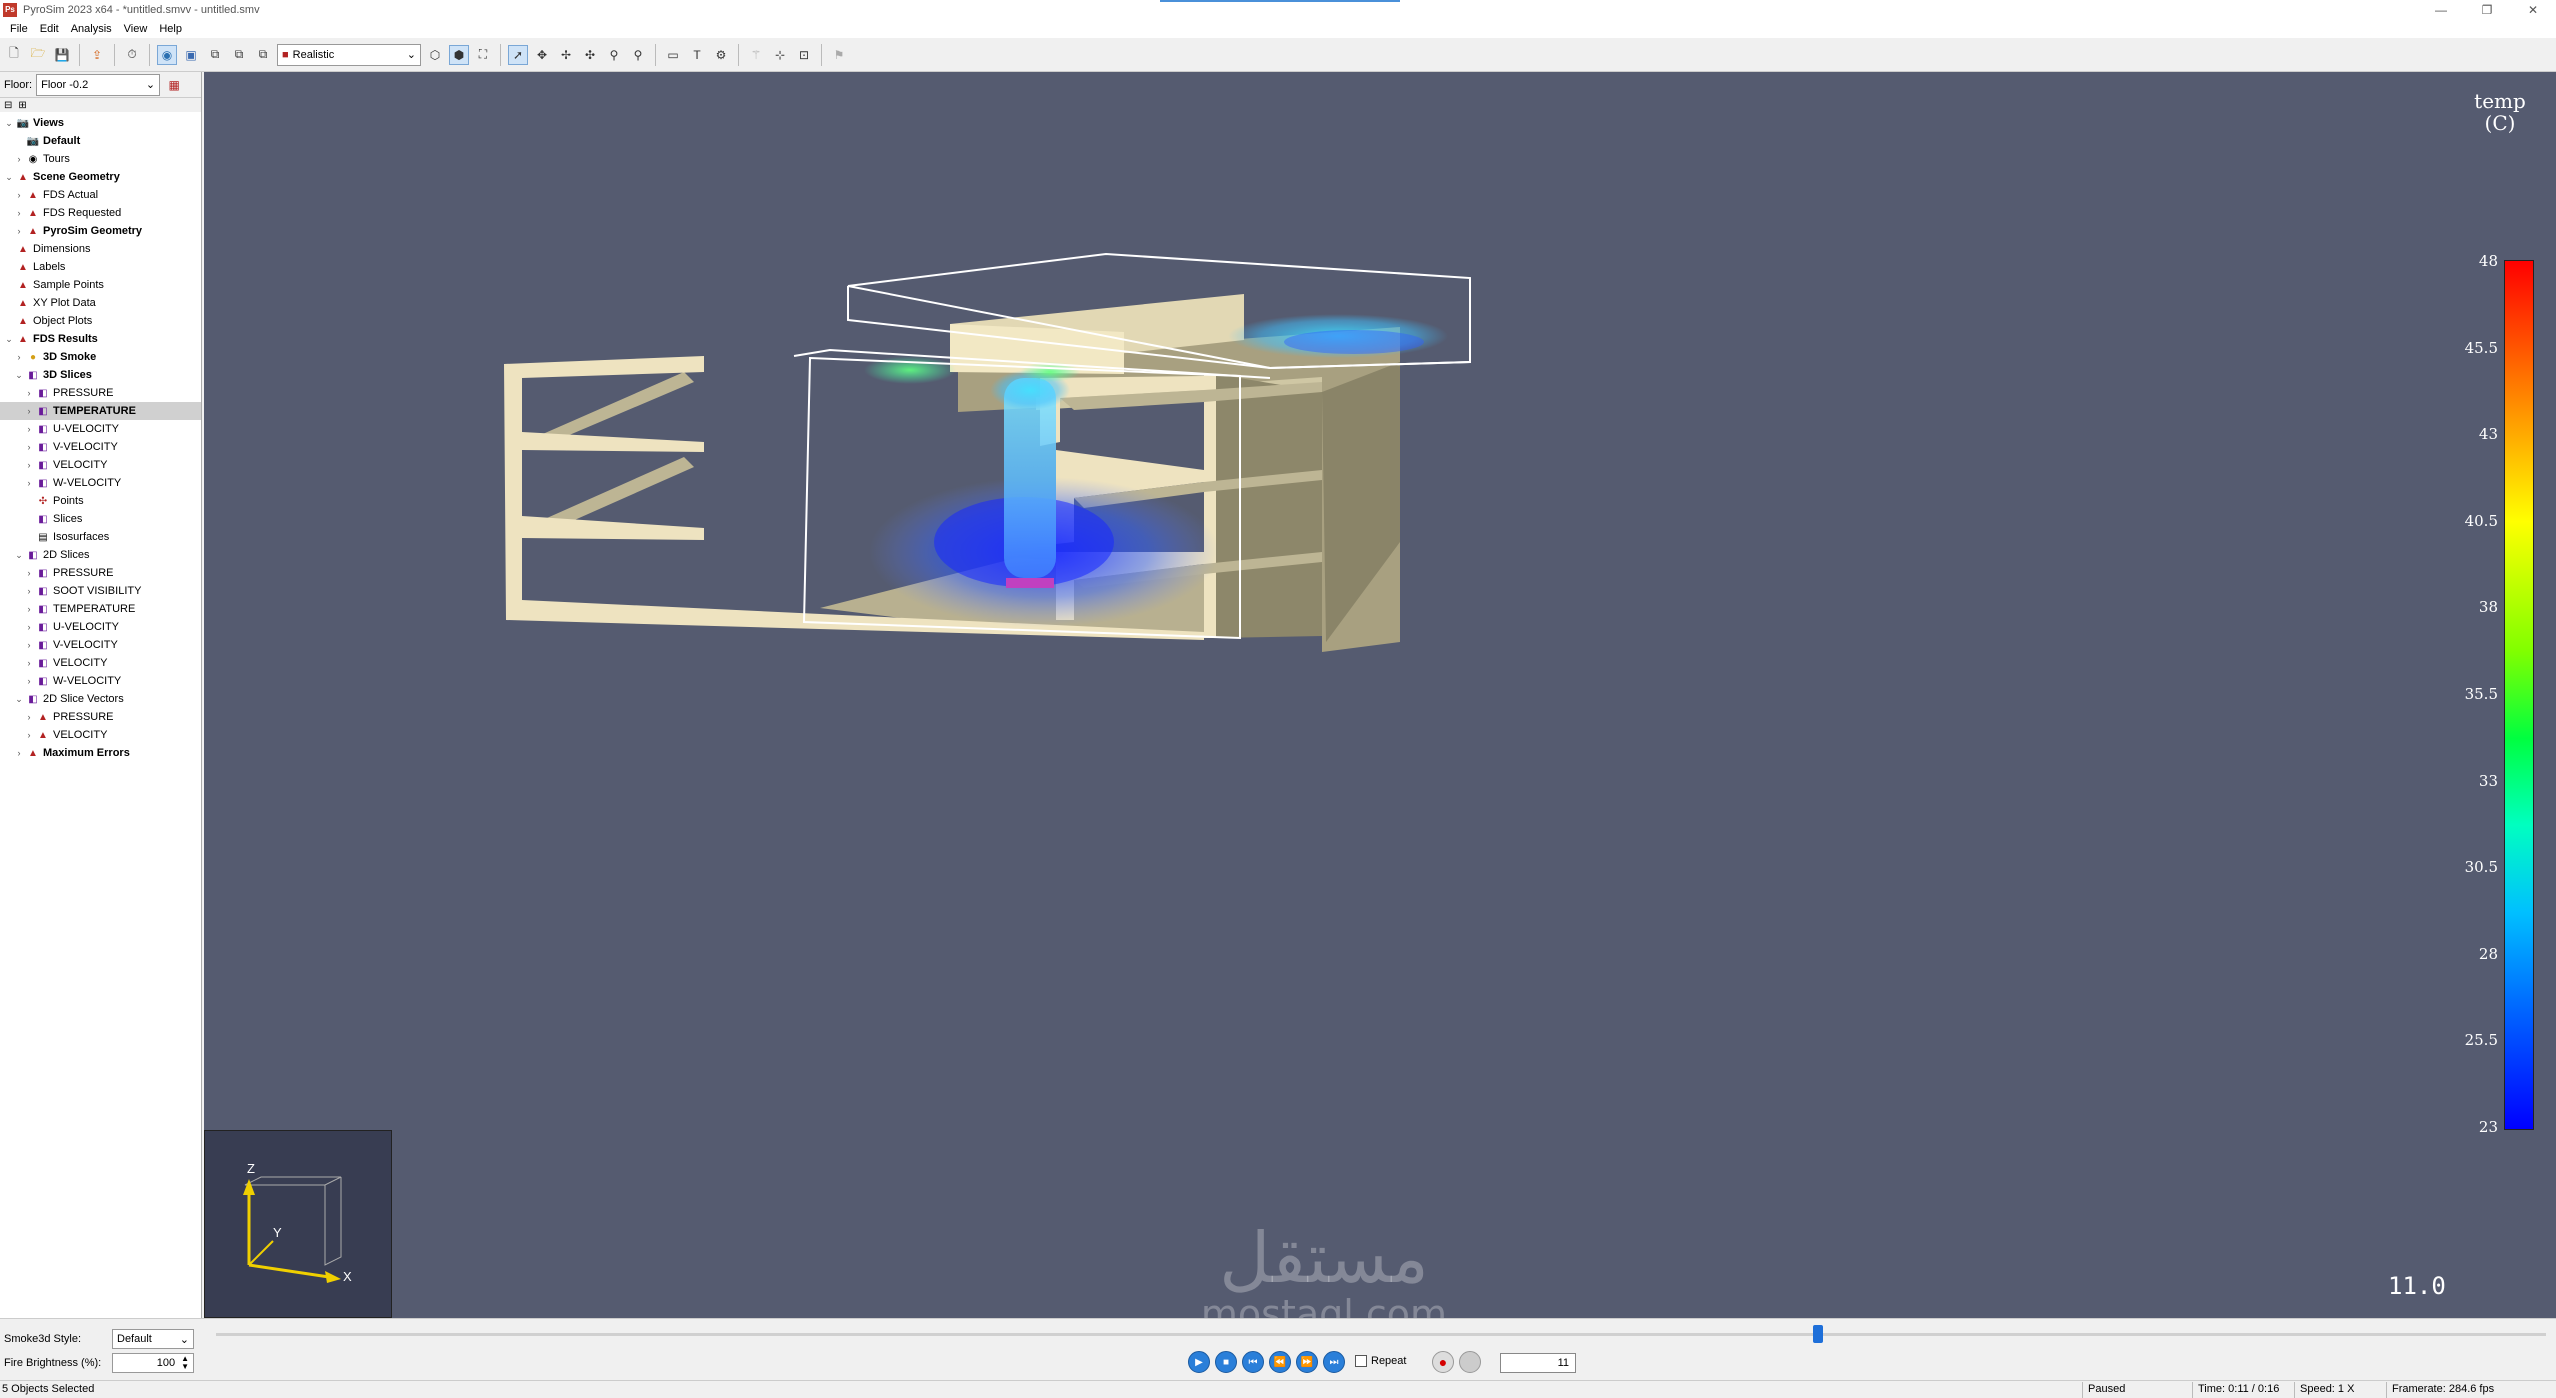 Image resolution: width=2556 pixels, height=1398 pixels. What do you see at coordinates (100, 123) in the screenshot?
I see `tree-item: ⌄ 📷 Views` at bounding box center [100, 123].